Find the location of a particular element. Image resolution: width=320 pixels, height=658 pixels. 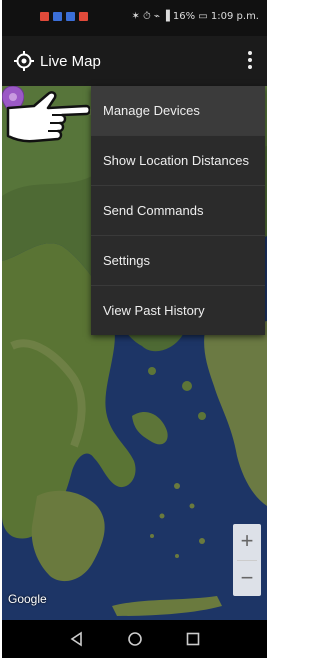

zoom-out-button: − is located at coordinates (247, 579).